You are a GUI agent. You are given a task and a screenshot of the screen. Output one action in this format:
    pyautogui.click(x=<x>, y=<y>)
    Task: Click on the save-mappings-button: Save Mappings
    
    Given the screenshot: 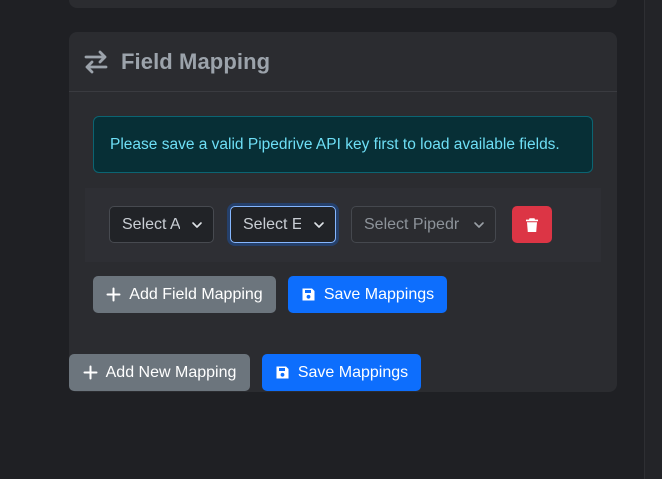 What is the action you would take?
    pyautogui.click(x=367, y=294)
    